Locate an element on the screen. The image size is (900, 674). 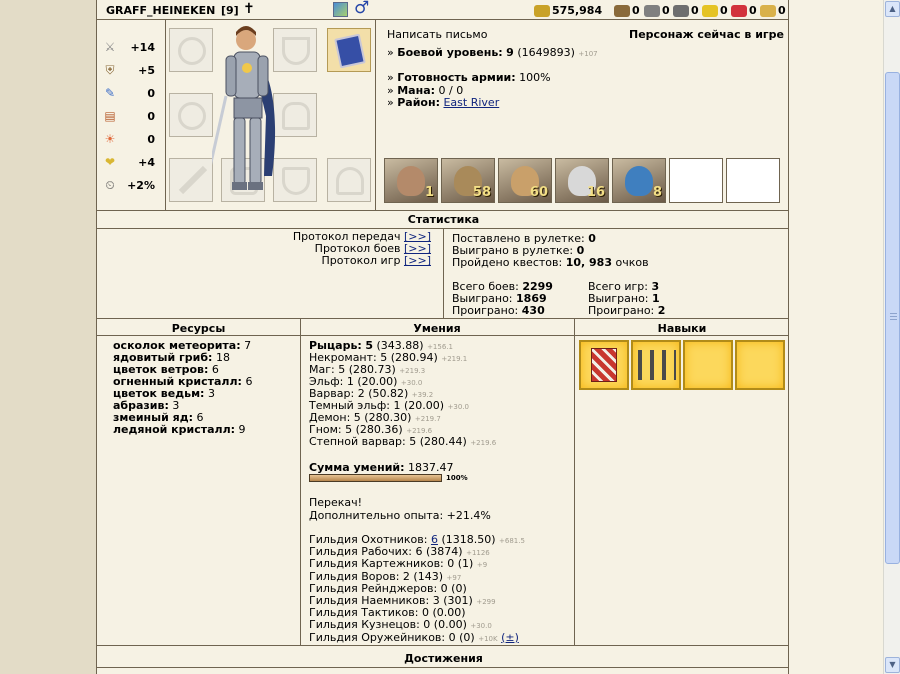
stat-row: ⛨ +5 is located at coordinates (133, 70).